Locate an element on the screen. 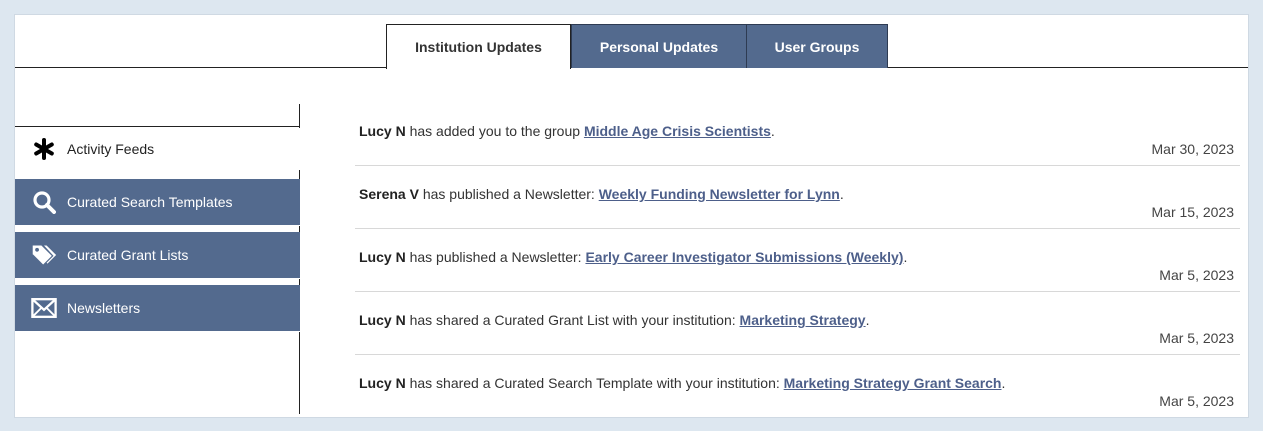 The width and height of the screenshot is (1263, 431). feed-link: Middle Age Crisis Scientists is located at coordinates (677, 131).